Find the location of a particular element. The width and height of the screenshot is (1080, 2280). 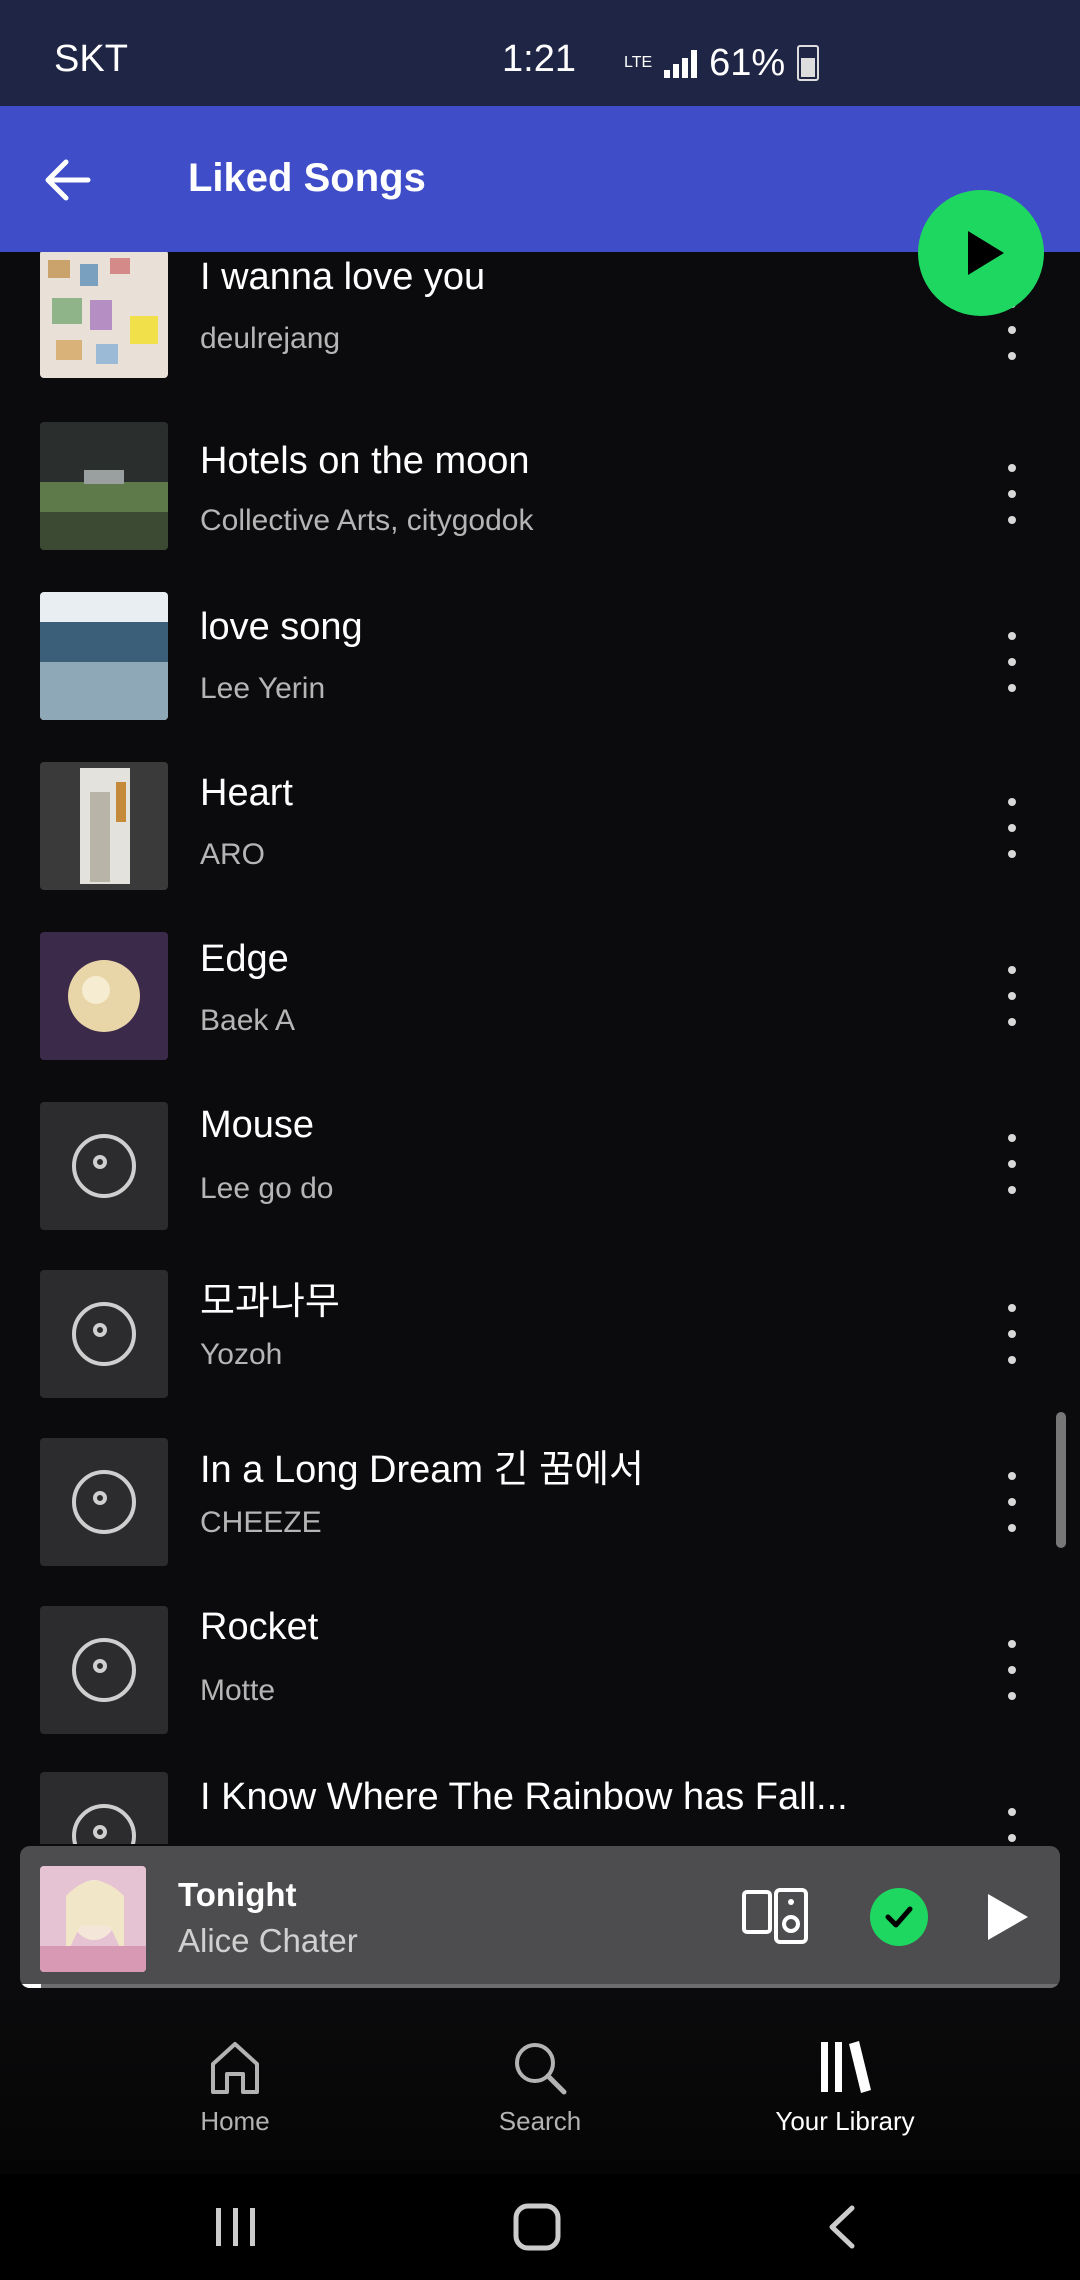

song-title: Edge is located at coordinates (244, 959).